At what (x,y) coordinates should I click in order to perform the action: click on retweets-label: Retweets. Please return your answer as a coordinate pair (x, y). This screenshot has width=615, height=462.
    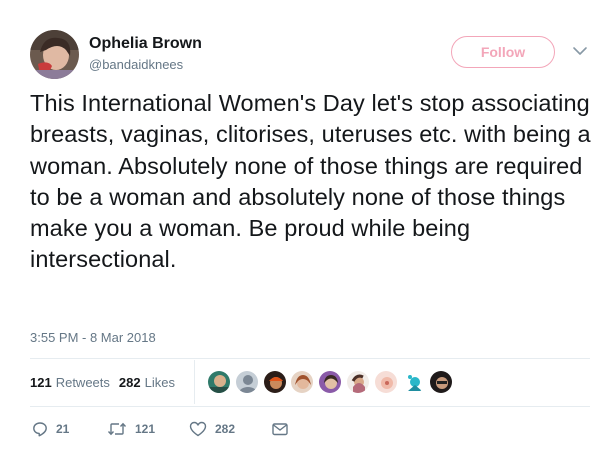
    Looking at the image, I should click on (82, 382).